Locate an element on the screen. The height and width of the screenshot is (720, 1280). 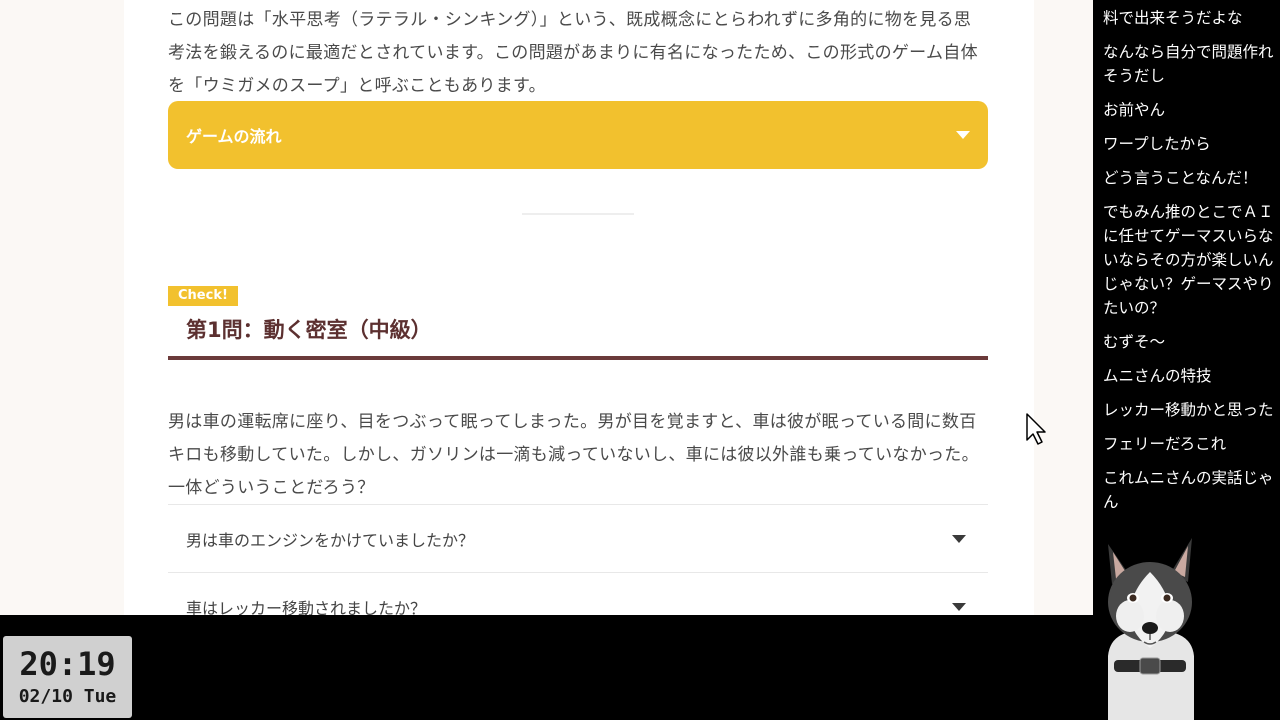
chat-message: これムニさんの実話じゃん is located at coordinates (1188, 490).